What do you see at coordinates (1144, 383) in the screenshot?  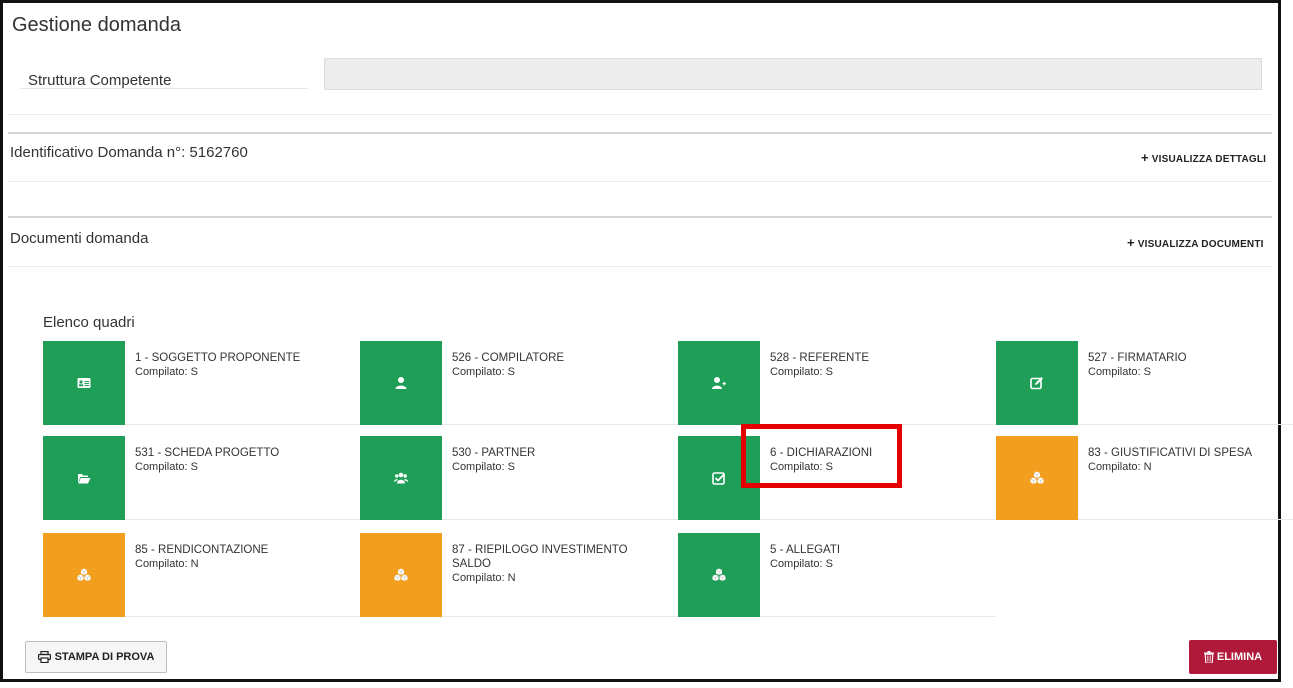 I see `quadro-tile: 527 - FIRMATARIO Compilato: S` at bounding box center [1144, 383].